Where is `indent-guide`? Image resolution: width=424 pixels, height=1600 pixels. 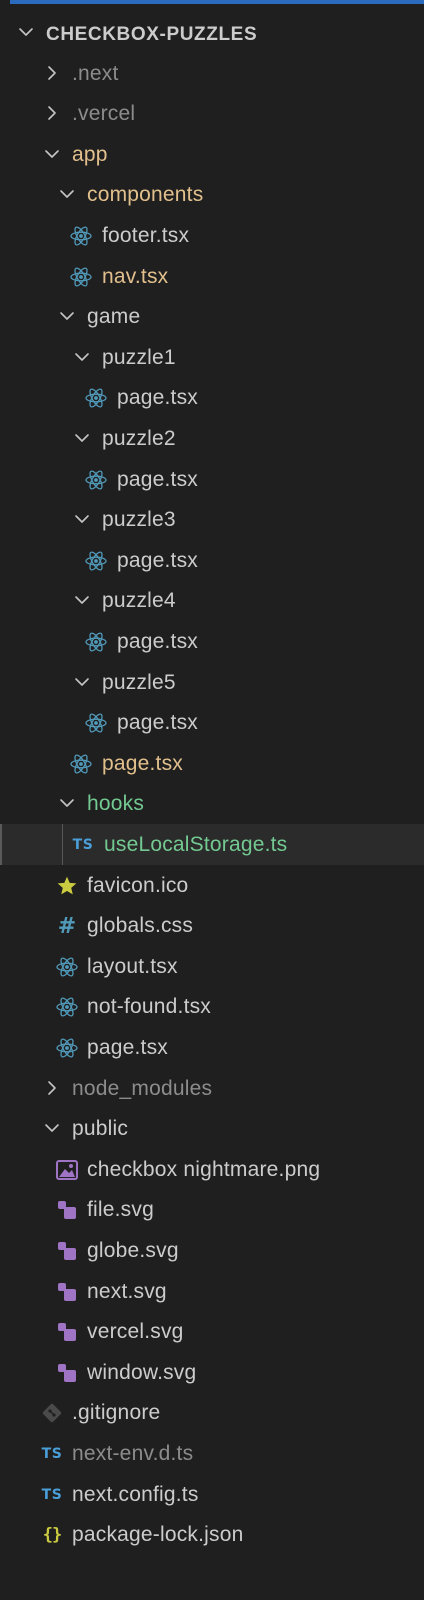
indent-guide is located at coordinates (62, 844).